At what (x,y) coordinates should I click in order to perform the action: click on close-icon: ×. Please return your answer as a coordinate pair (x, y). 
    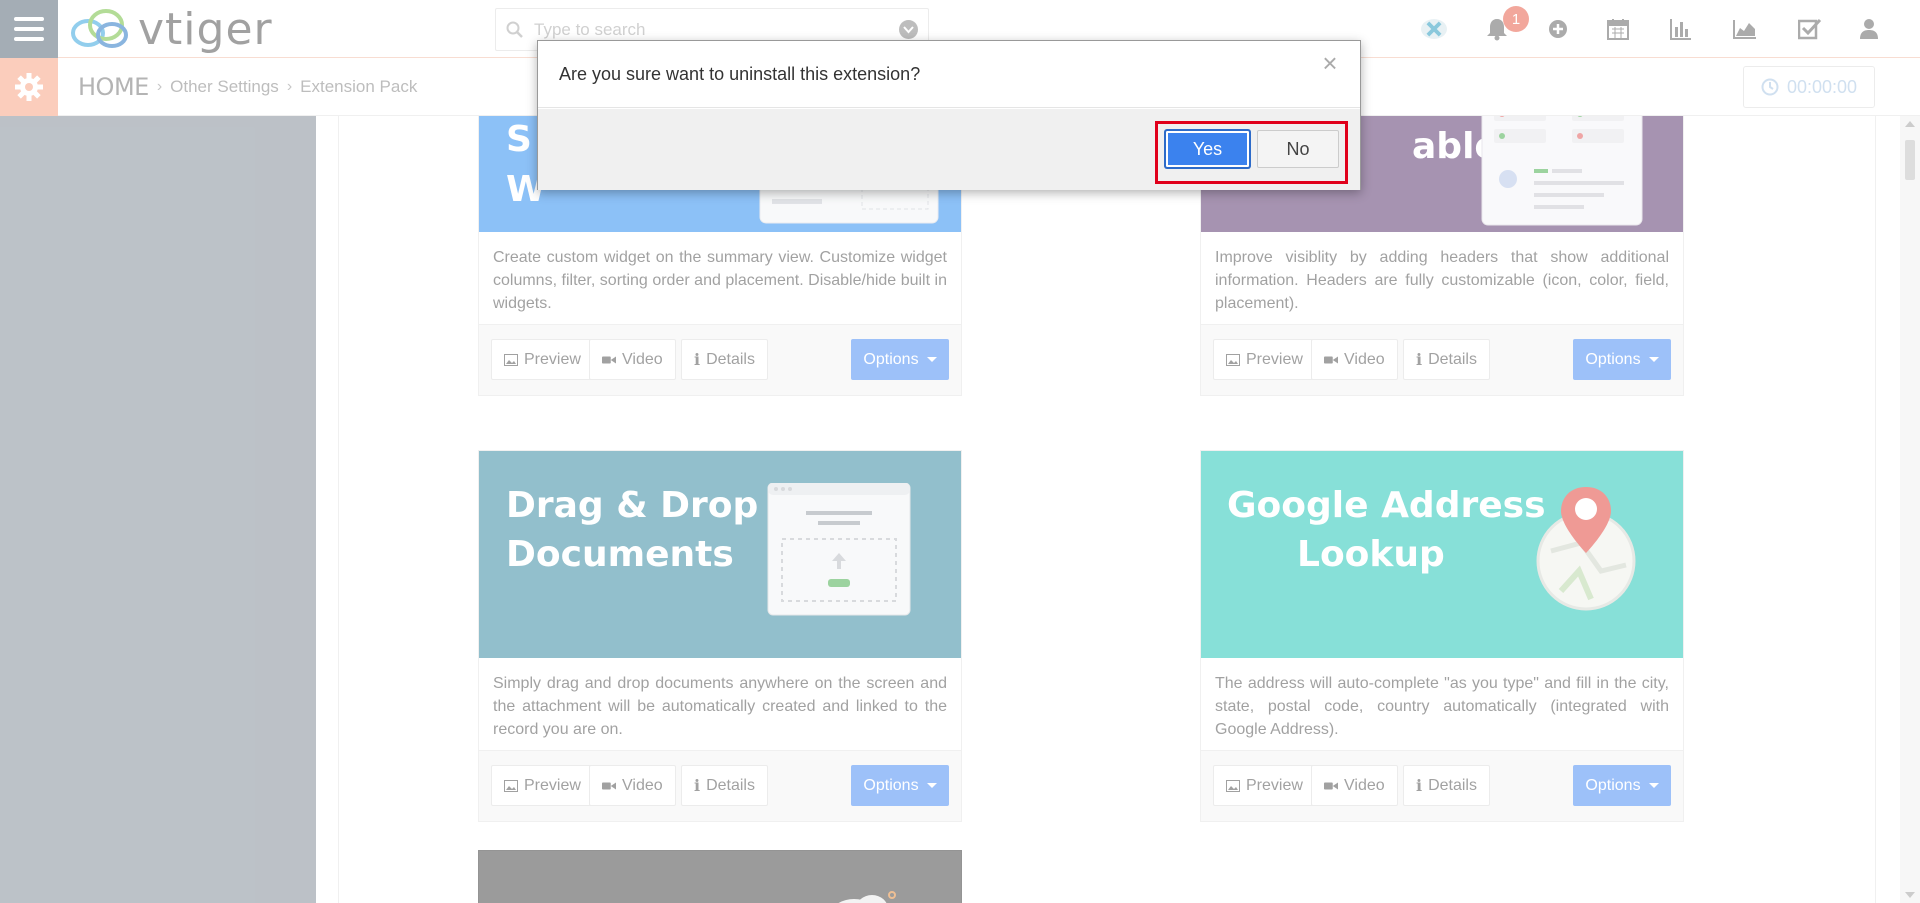
    Looking at the image, I should click on (1330, 63).